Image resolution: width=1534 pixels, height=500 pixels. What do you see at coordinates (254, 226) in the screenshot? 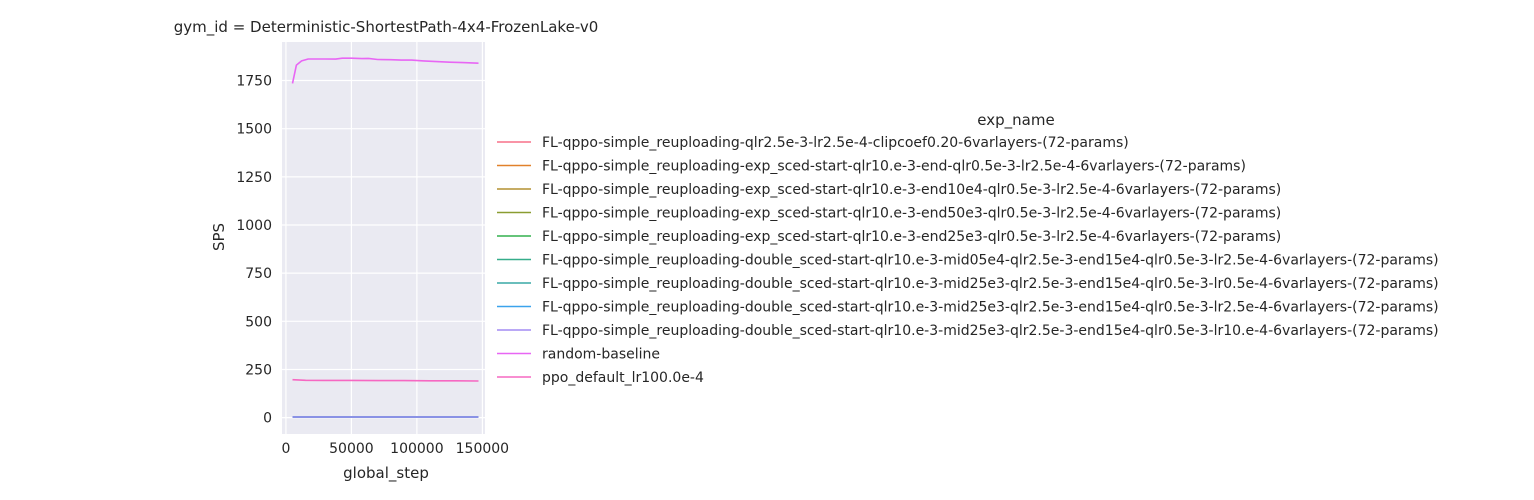
I see `y-tick-label: 1000` at bounding box center [254, 226].